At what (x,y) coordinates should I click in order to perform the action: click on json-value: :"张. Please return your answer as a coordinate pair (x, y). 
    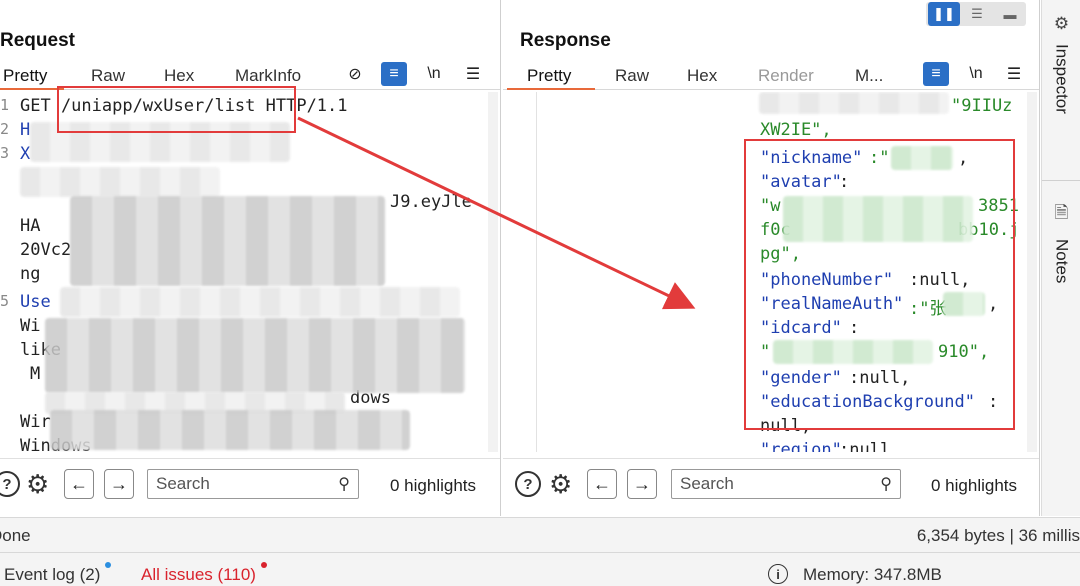
    Looking at the image, I should click on (928, 309).